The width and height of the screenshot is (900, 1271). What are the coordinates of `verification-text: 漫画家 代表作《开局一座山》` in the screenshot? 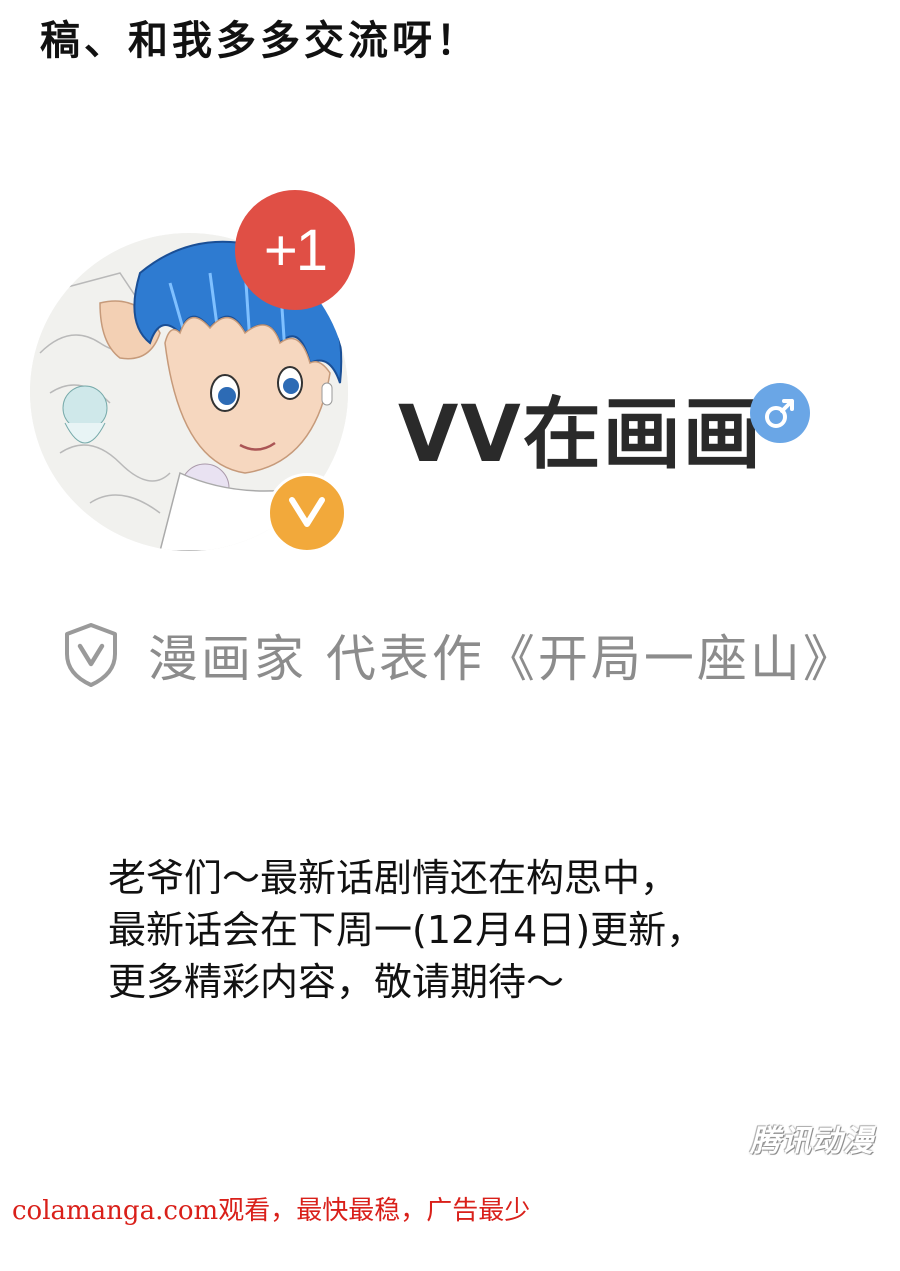 It's located at (502, 659).